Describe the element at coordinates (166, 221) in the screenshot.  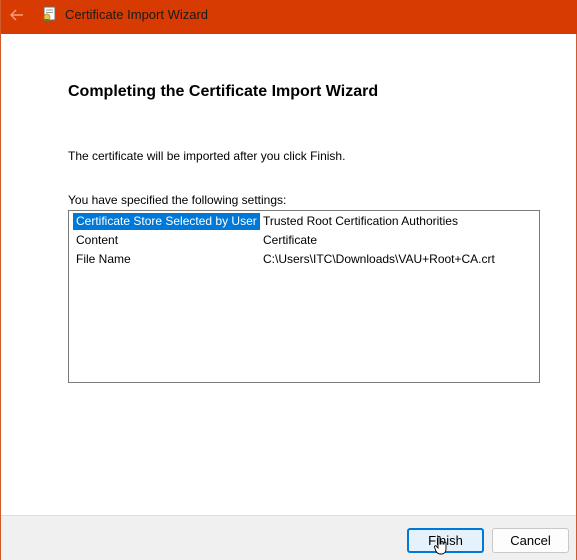
I see `settings-key: Certificate Store Selected by User` at that location.